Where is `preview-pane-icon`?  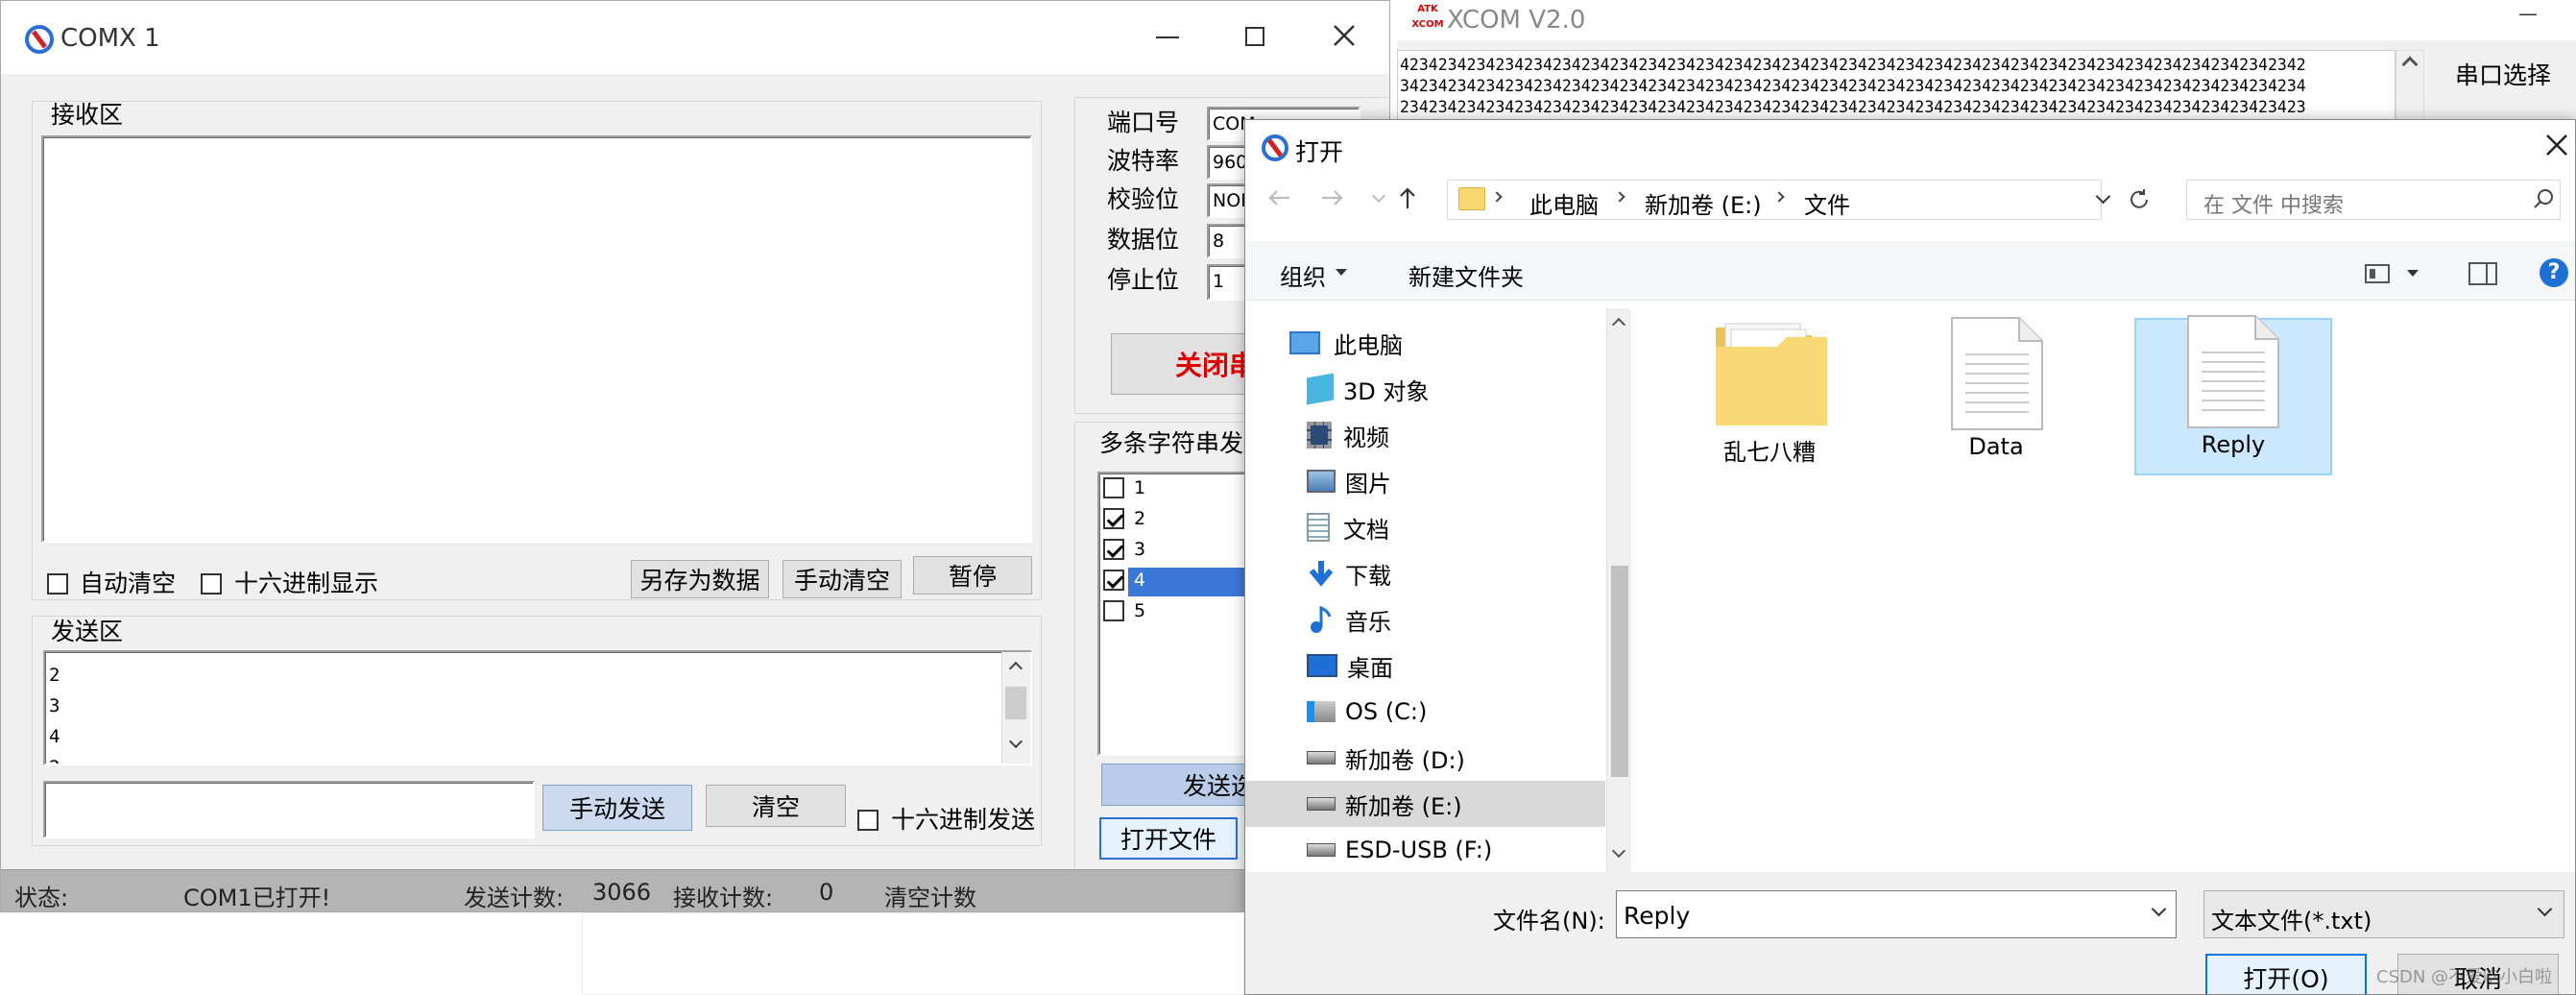
preview-pane-icon is located at coordinates (2482, 273).